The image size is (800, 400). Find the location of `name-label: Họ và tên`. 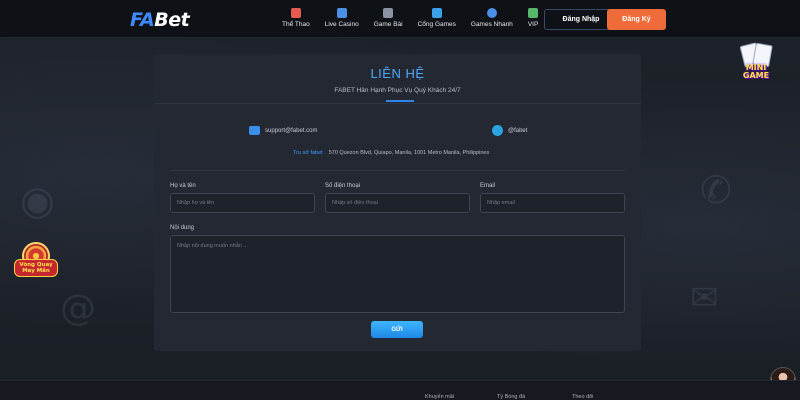

name-label: Họ và tên is located at coordinates (183, 186).